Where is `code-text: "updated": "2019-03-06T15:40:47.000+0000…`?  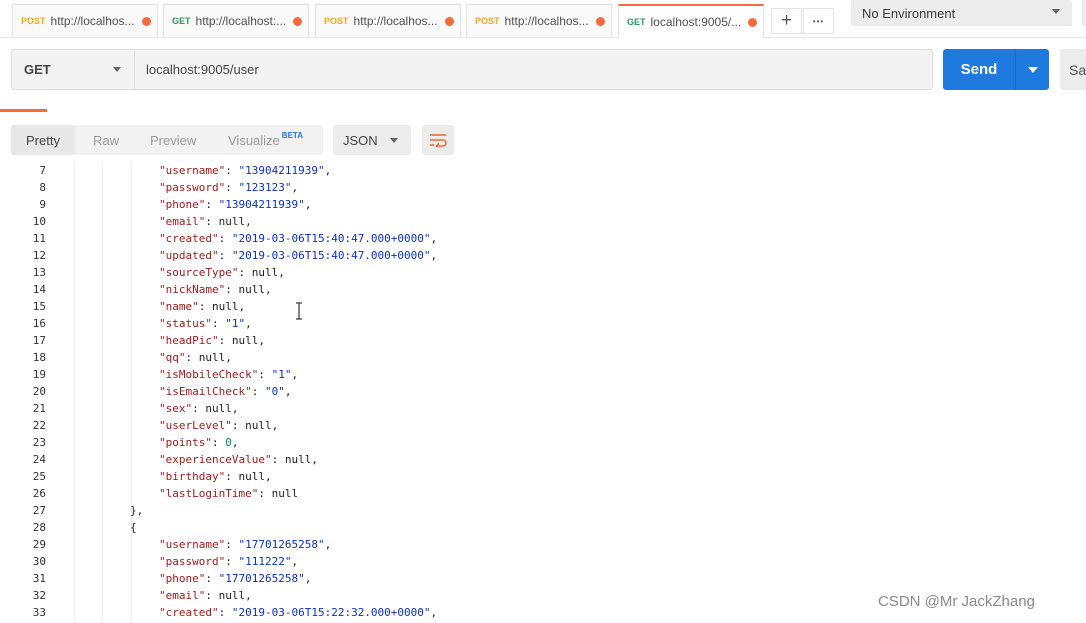 code-text: "updated": "2019-03-06T15:40:47.000+0000… is located at coordinates (298, 255).